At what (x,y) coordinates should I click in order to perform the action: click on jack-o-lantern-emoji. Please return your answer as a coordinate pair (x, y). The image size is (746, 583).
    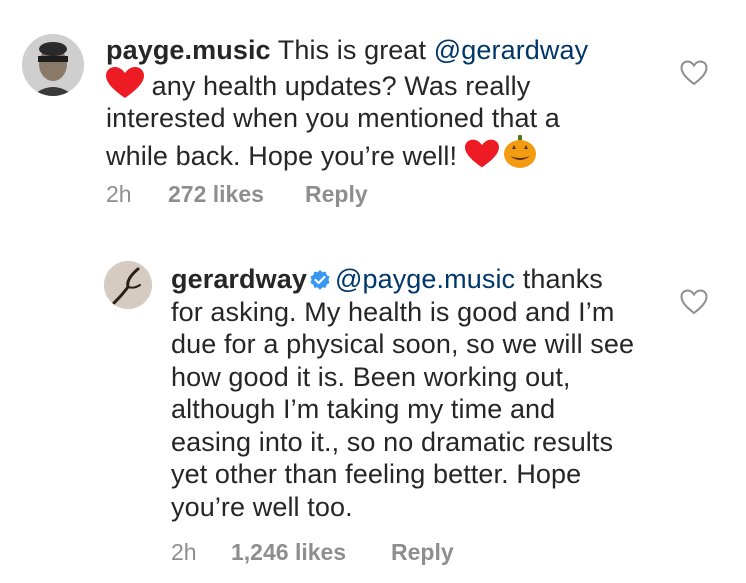
    Looking at the image, I should click on (519, 151).